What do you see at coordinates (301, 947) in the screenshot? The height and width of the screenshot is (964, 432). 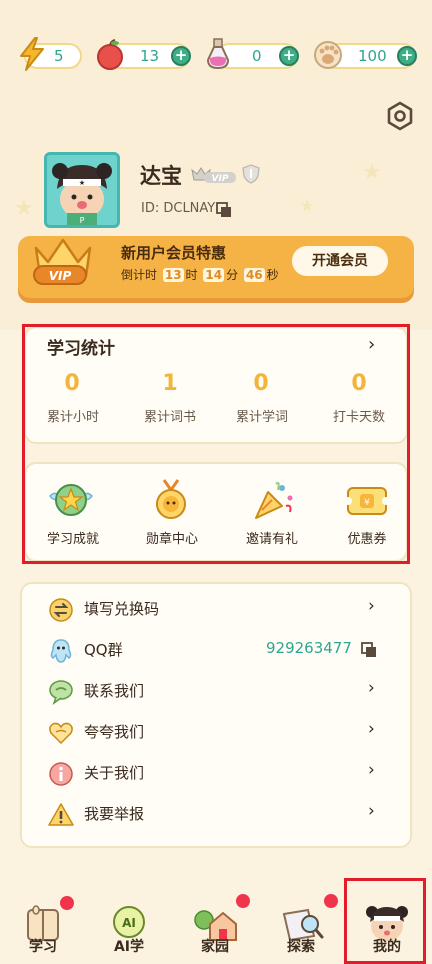 I see `nav-label: 探索` at bounding box center [301, 947].